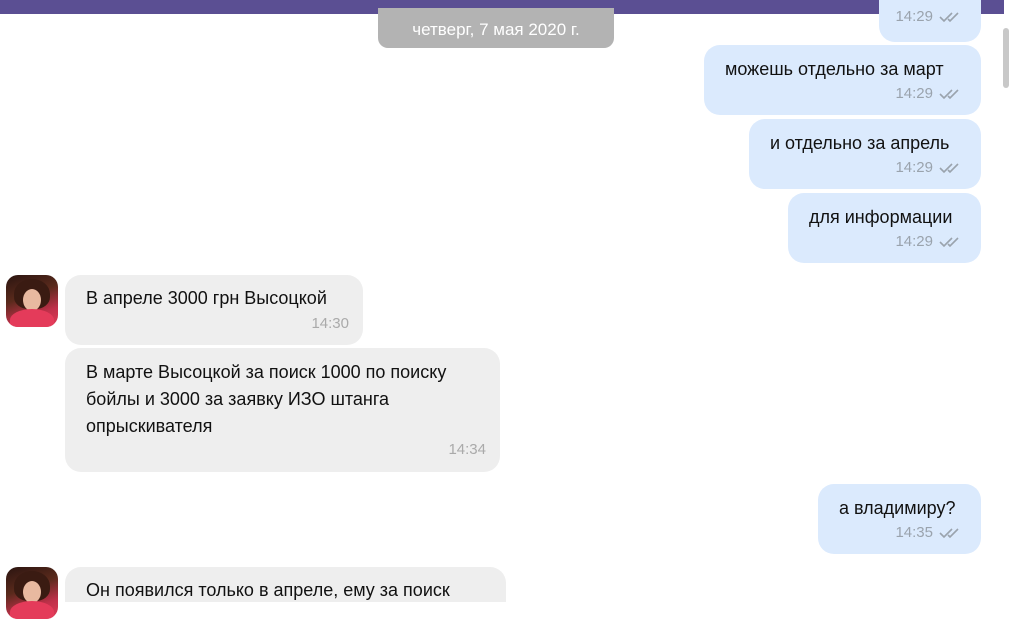 This screenshot has width=1011, height=619. Describe the element at coordinates (149, 426) in the screenshot. I see `message-line: опрыскивателя` at that location.